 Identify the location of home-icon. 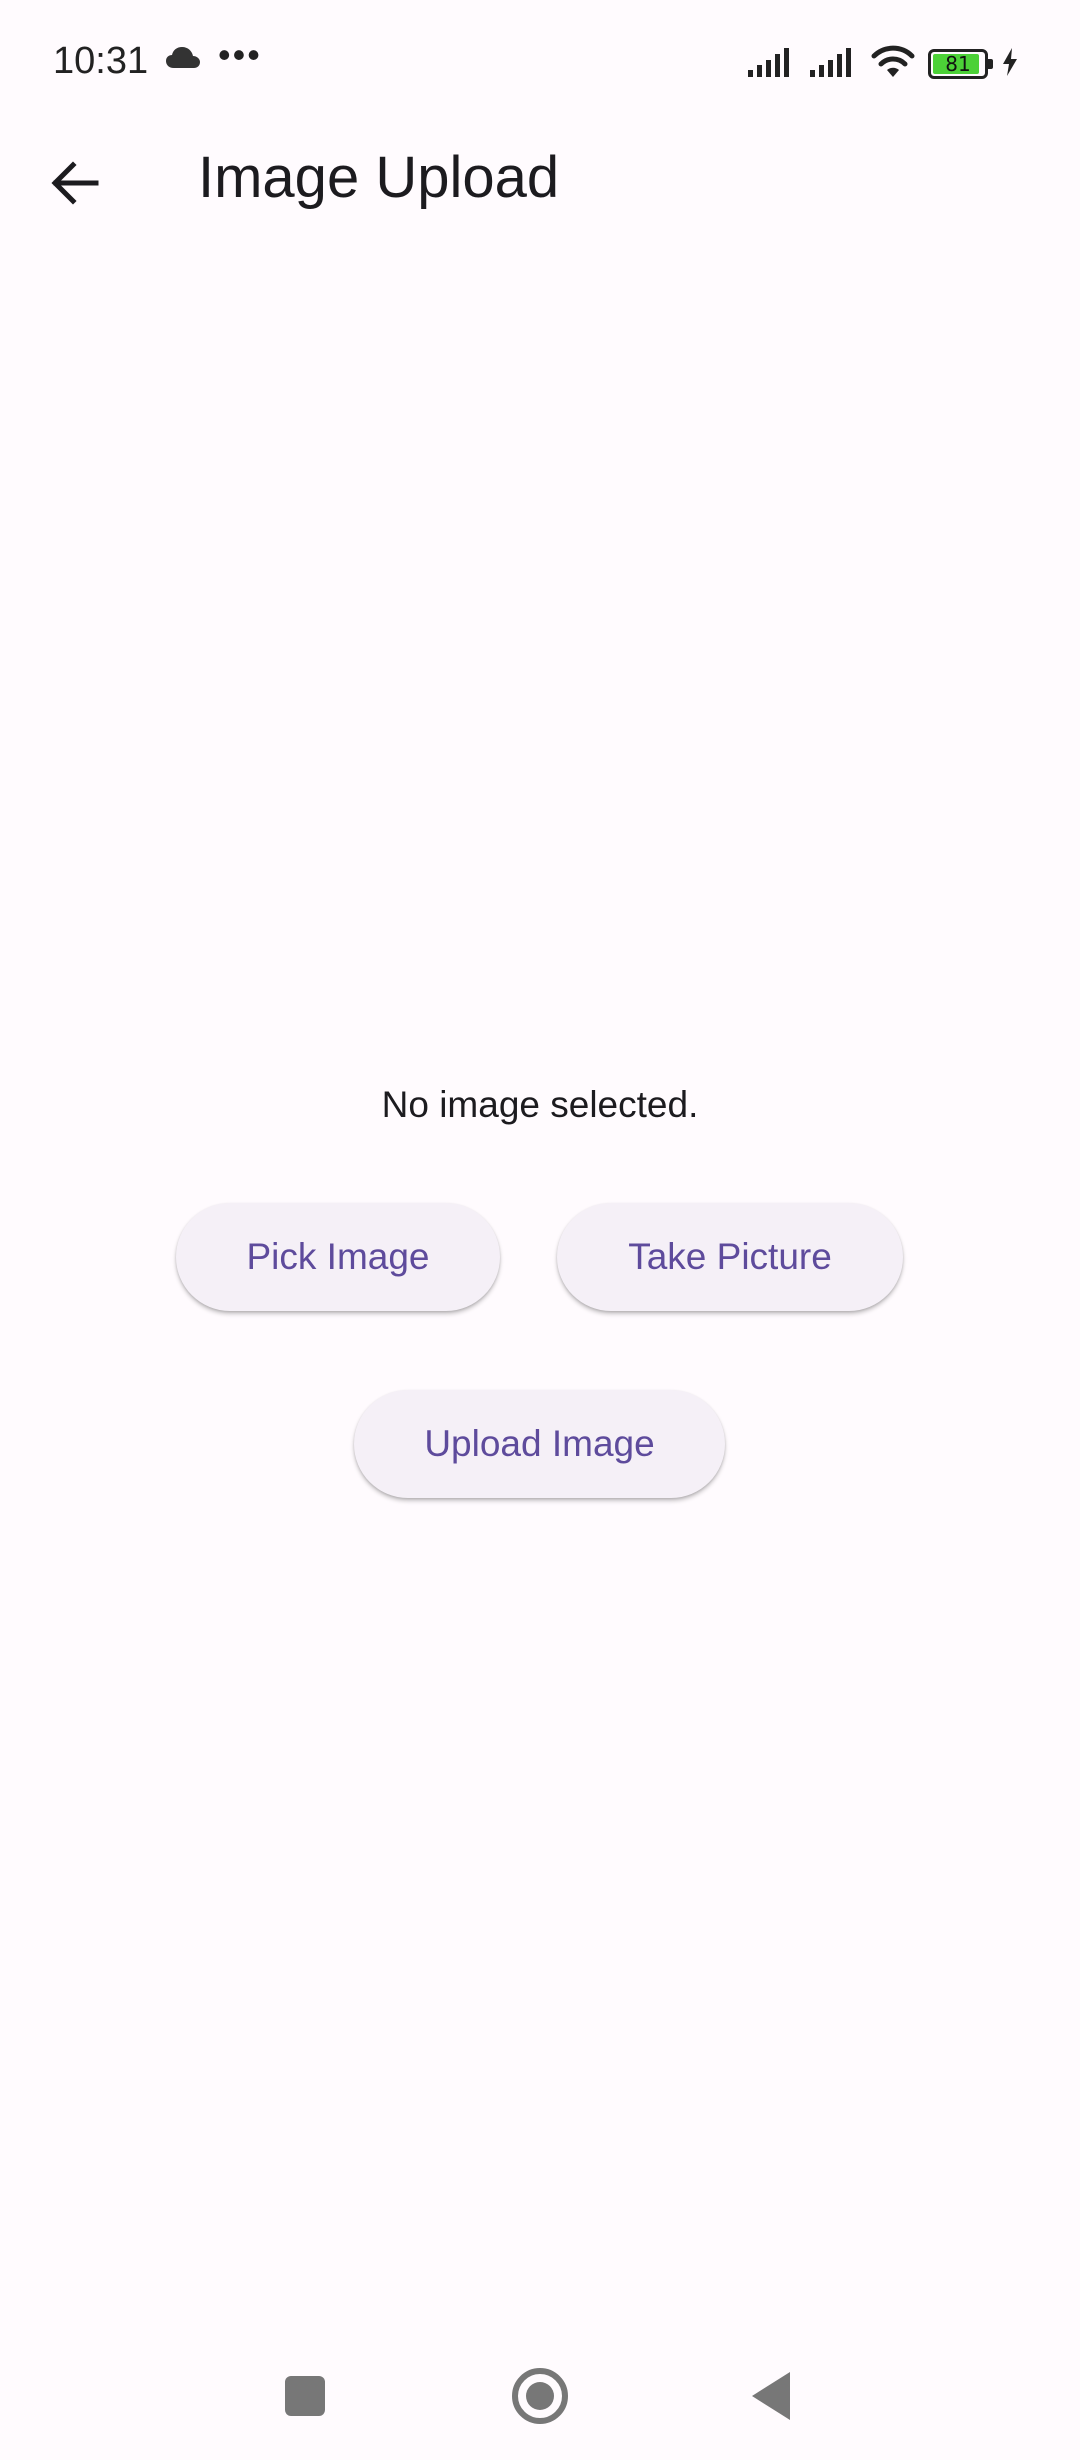
(540, 2396).